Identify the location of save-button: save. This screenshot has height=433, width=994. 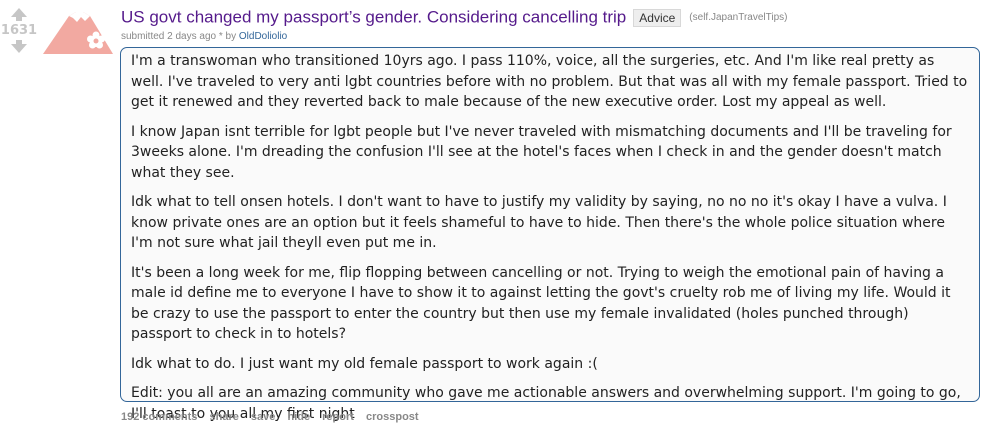
(263, 417).